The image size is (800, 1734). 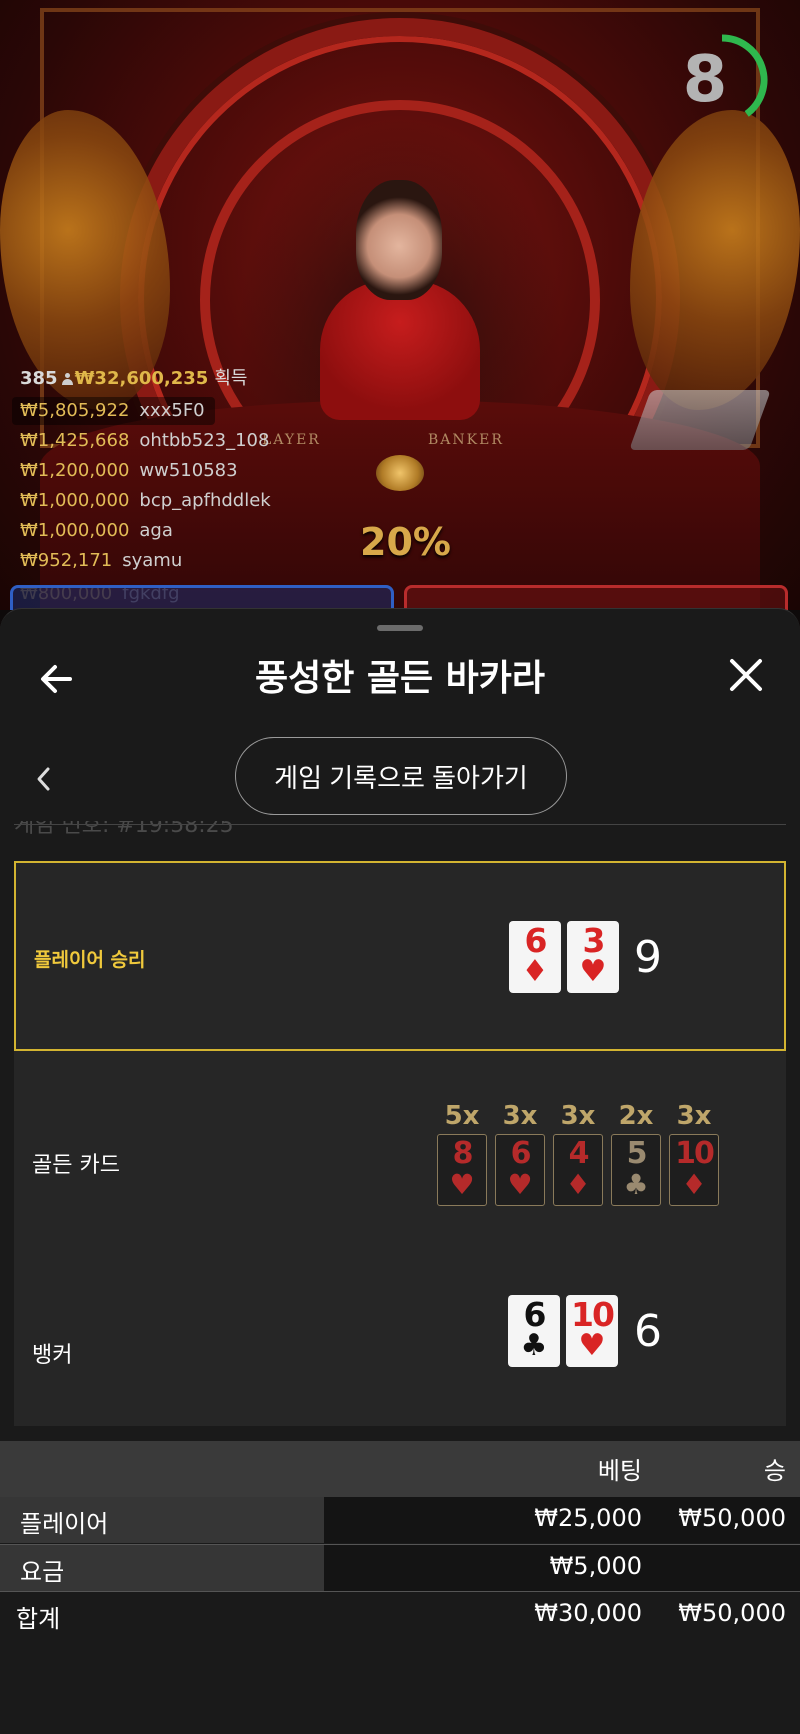 I want to click on winner-amount: ₩952,171, so click(x=66, y=560).